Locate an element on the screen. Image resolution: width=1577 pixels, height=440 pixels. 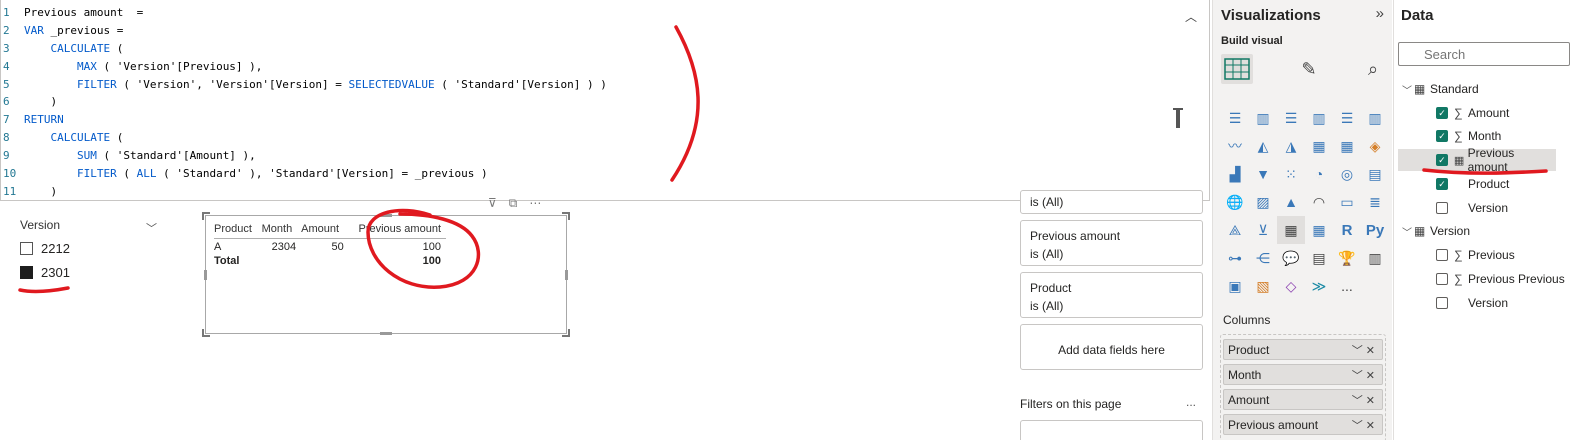
analytics-icon: ⌕ is located at coordinates (1373, 69).